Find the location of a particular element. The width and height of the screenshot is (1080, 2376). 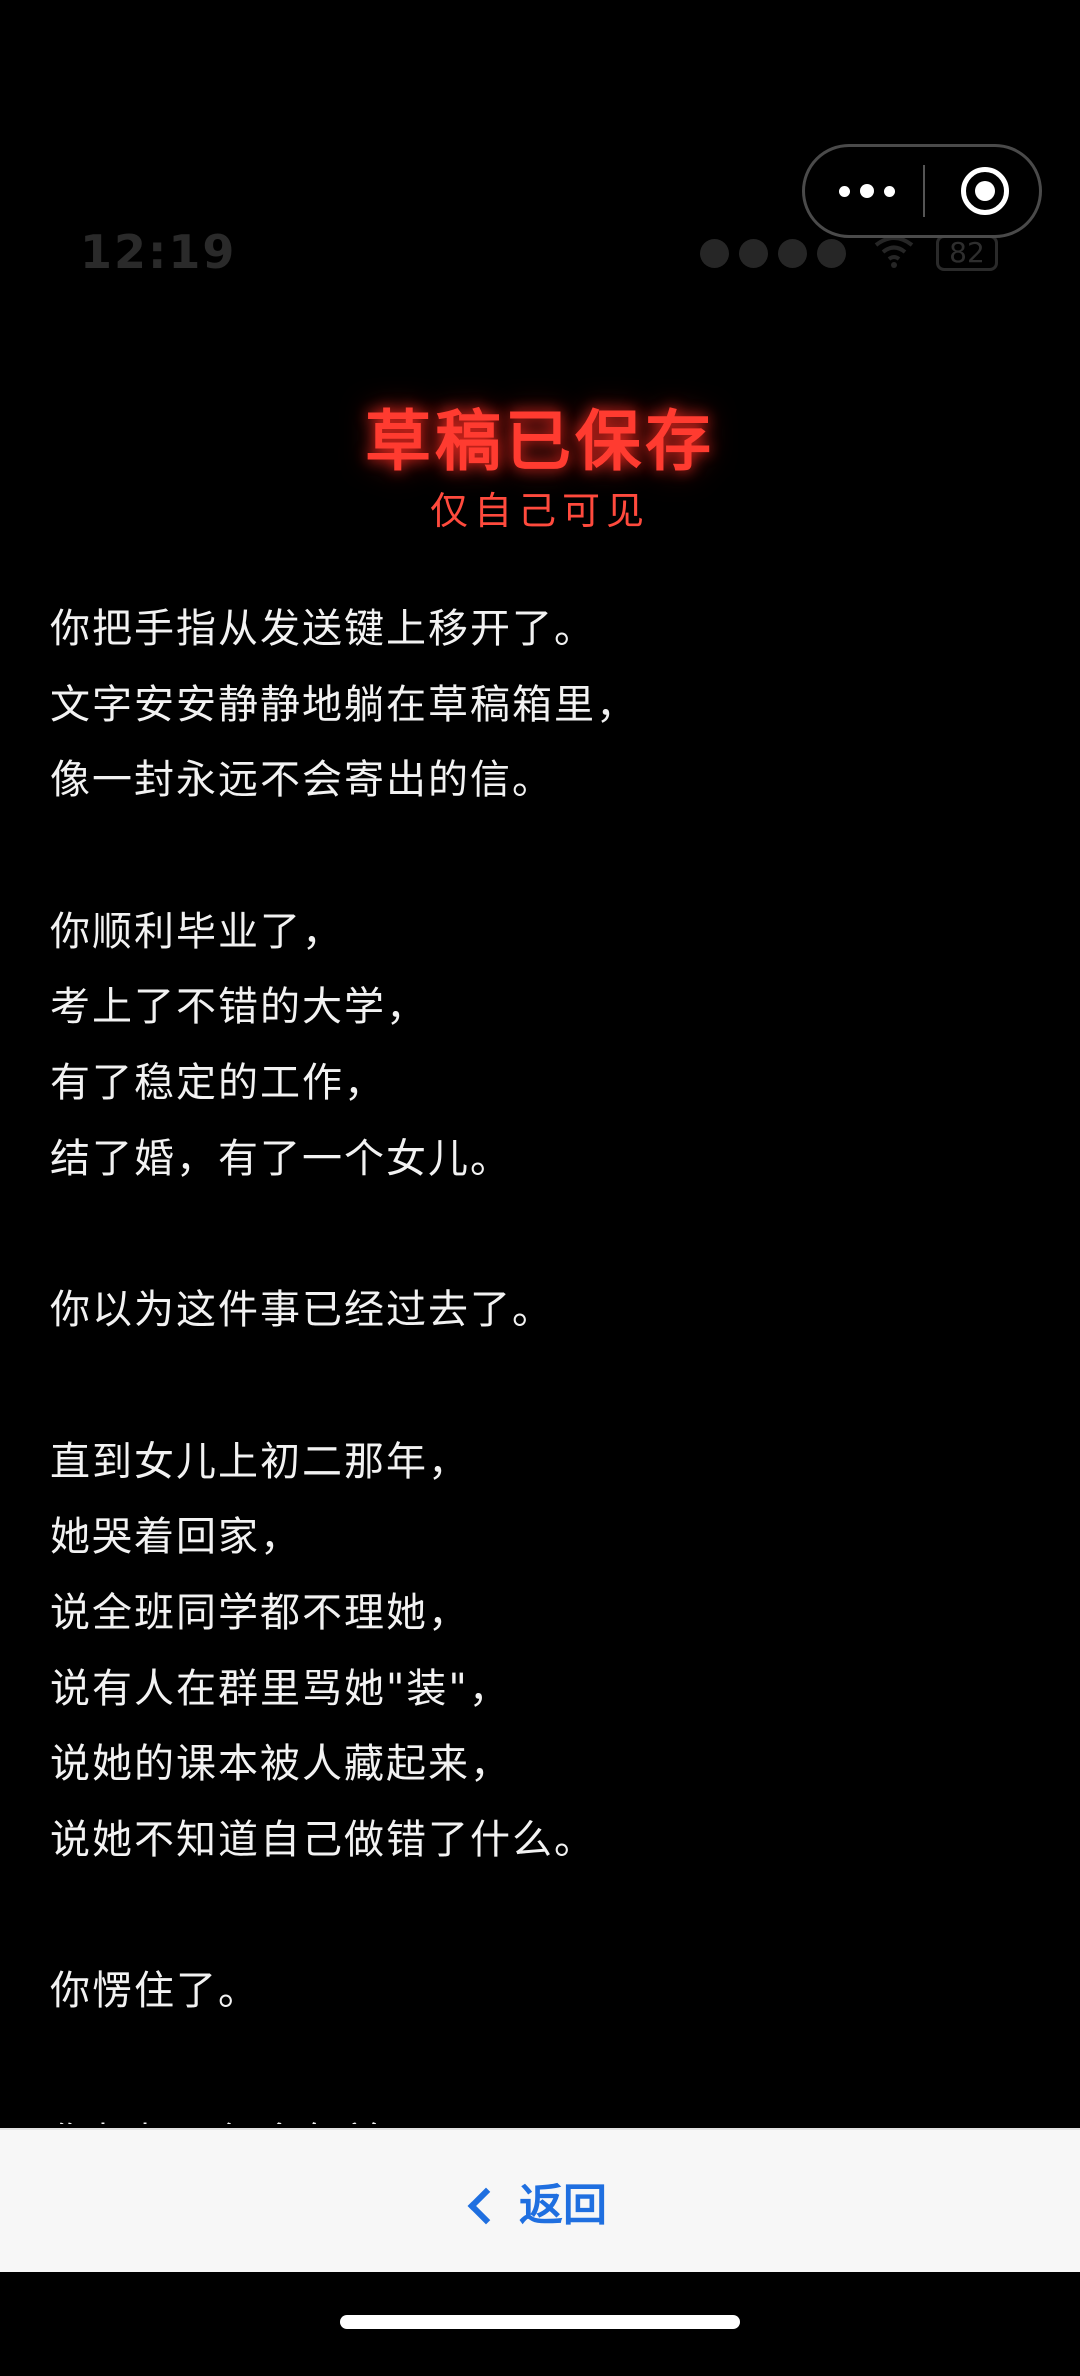

text-line: 文字安安静静地躺在草稿箱里， is located at coordinates (344, 704).